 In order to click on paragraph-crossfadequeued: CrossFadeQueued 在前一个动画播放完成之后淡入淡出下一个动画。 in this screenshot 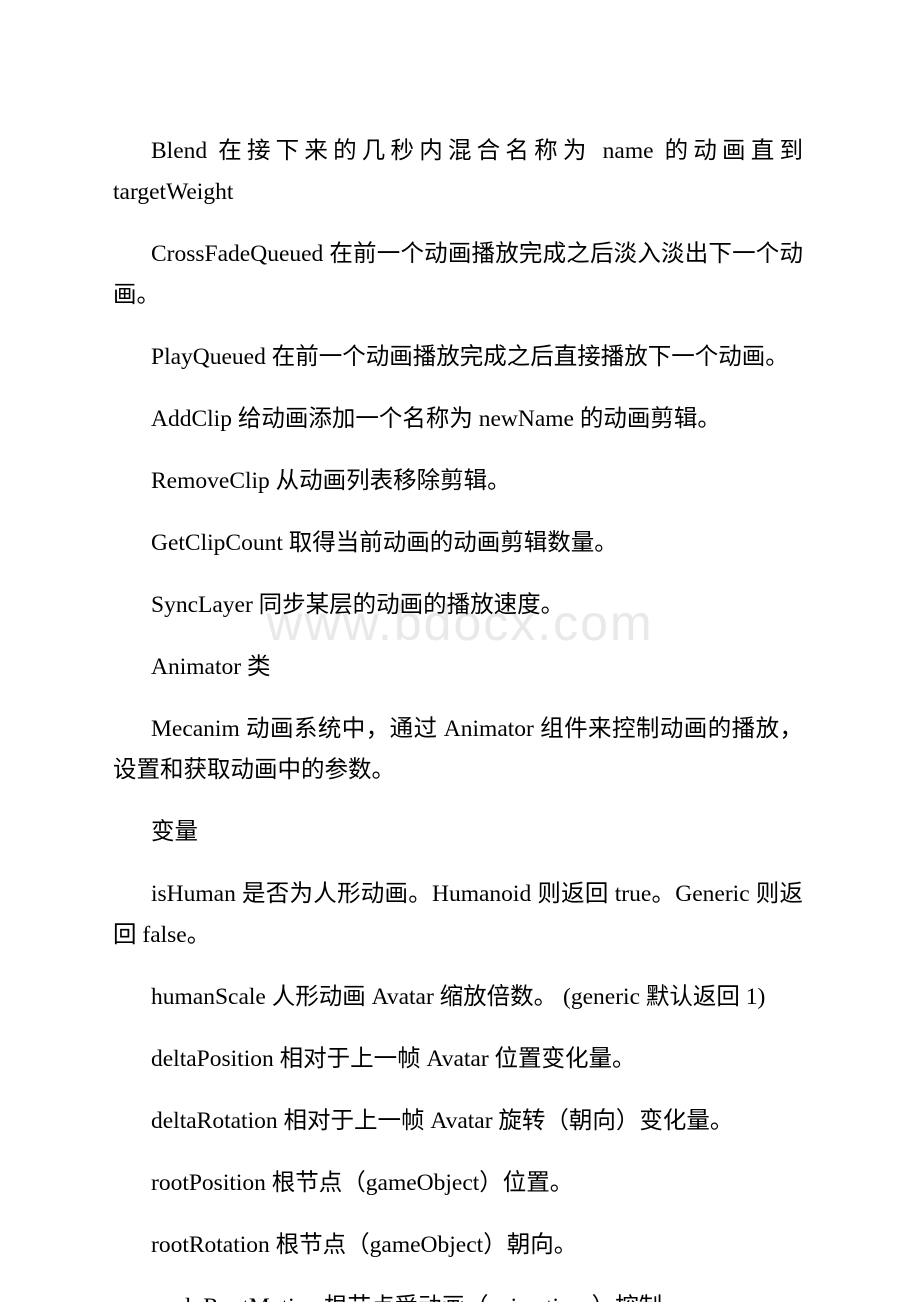, I will do `click(458, 274)`.